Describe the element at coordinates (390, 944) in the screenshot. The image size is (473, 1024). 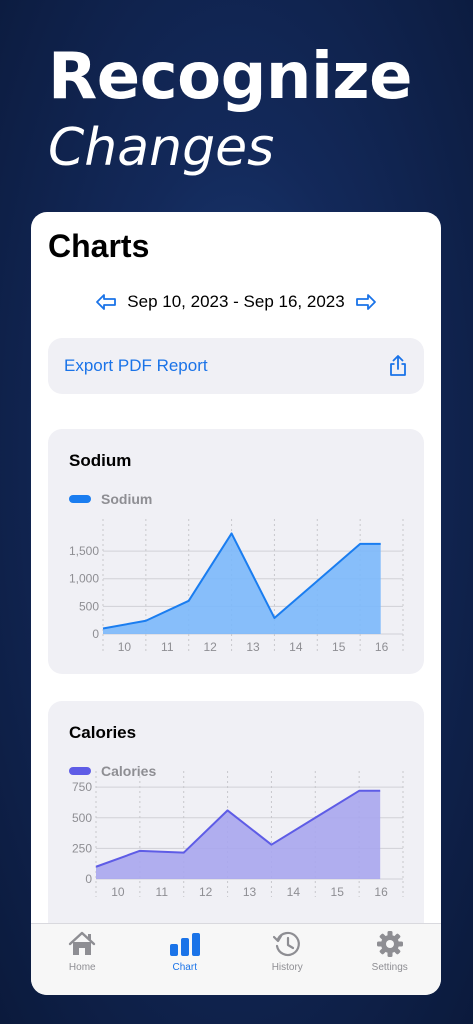
I see `gear-icon` at that location.